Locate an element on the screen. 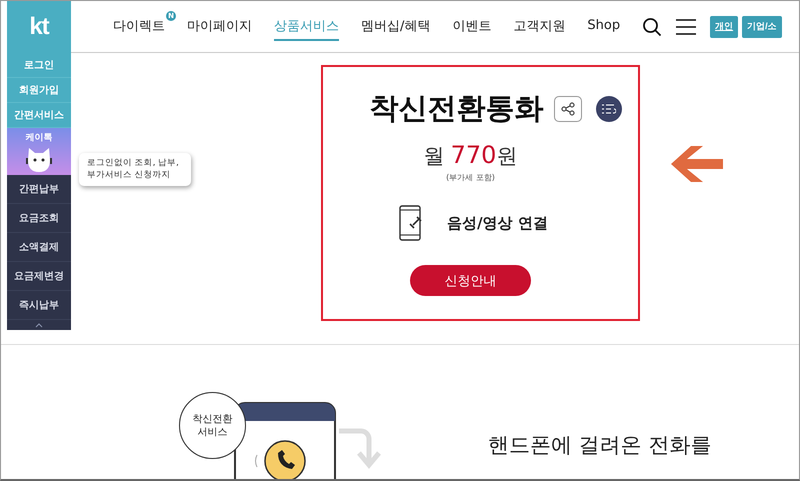 The width and height of the screenshot is (800, 481). vat-note: (부가세 포함) is located at coordinates (470, 177).